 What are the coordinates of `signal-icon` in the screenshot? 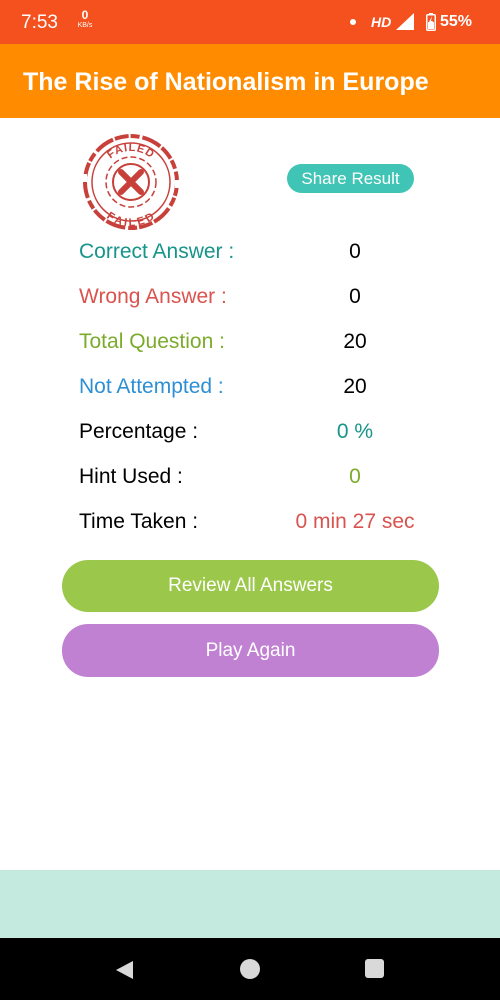 It's located at (405, 21).